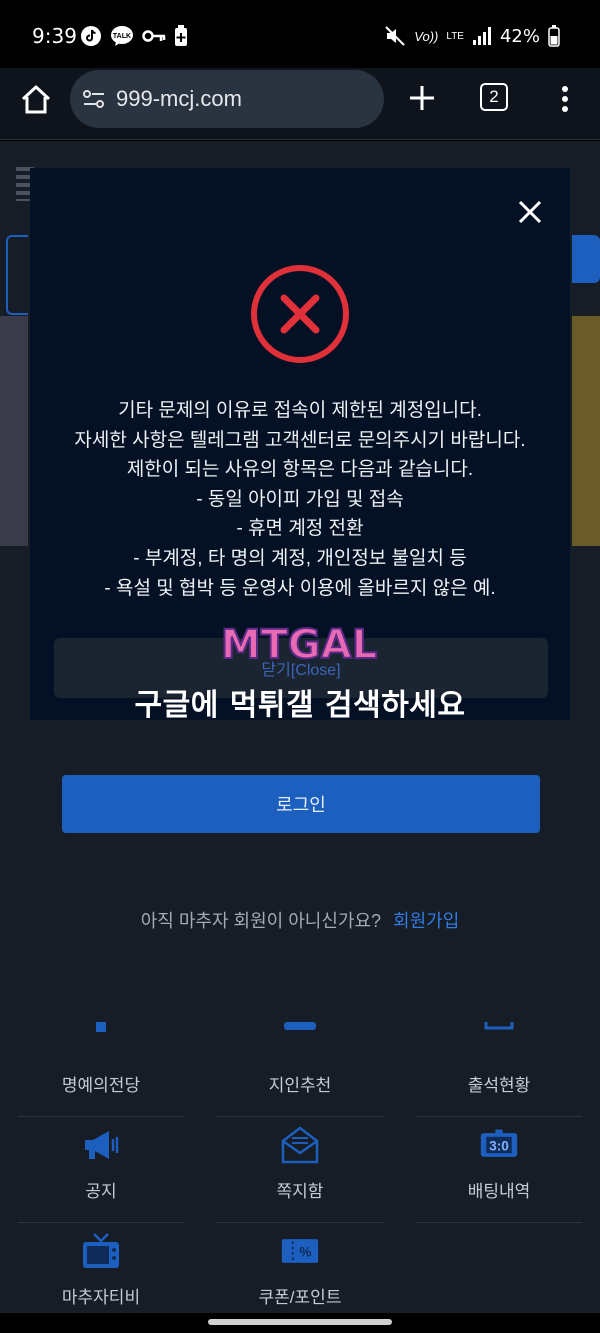 The image size is (600, 1333). Describe the element at coordinates (300, 410) in the screenshot. I see `message-line: 기타 문제의 이유로 접속이 제한된 계정입니다.` at that location.